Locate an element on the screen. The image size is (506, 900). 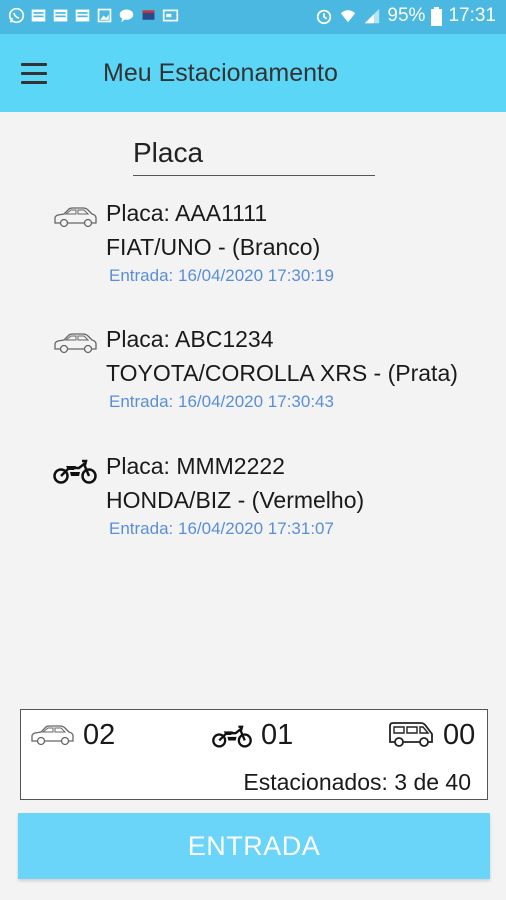
card-icon is located at coordinates (170, 15).